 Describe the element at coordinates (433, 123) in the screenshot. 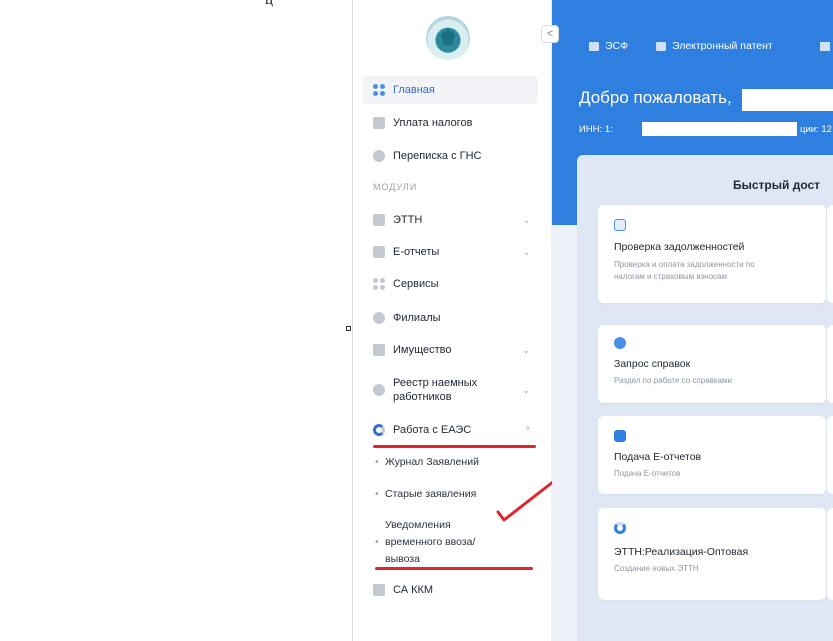

I see `sidebar-item-label: Уплата налогов` at that location.